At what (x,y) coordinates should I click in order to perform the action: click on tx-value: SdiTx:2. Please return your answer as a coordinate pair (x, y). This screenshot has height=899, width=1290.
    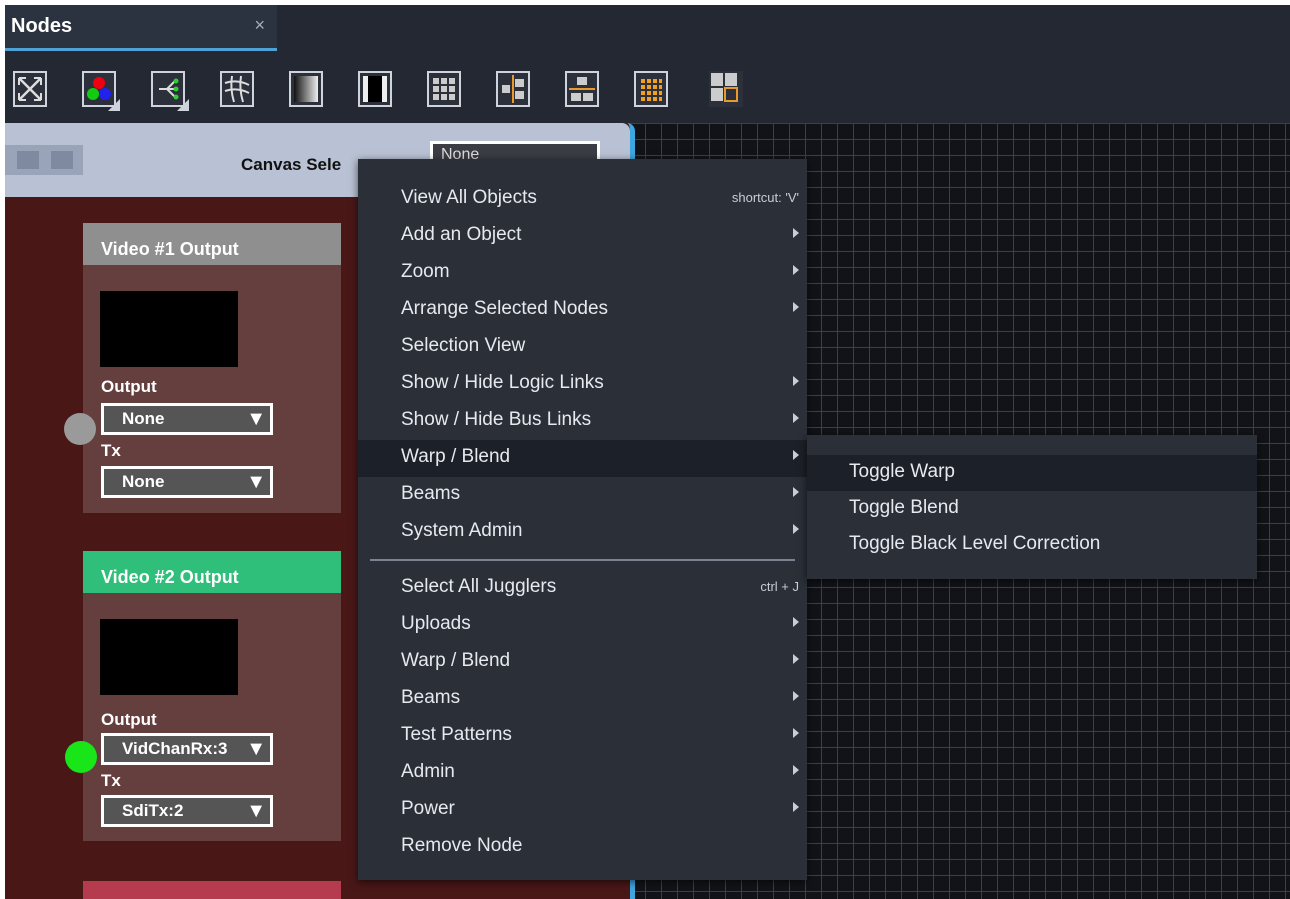
    Looking at the image, I should click on (153, 810).